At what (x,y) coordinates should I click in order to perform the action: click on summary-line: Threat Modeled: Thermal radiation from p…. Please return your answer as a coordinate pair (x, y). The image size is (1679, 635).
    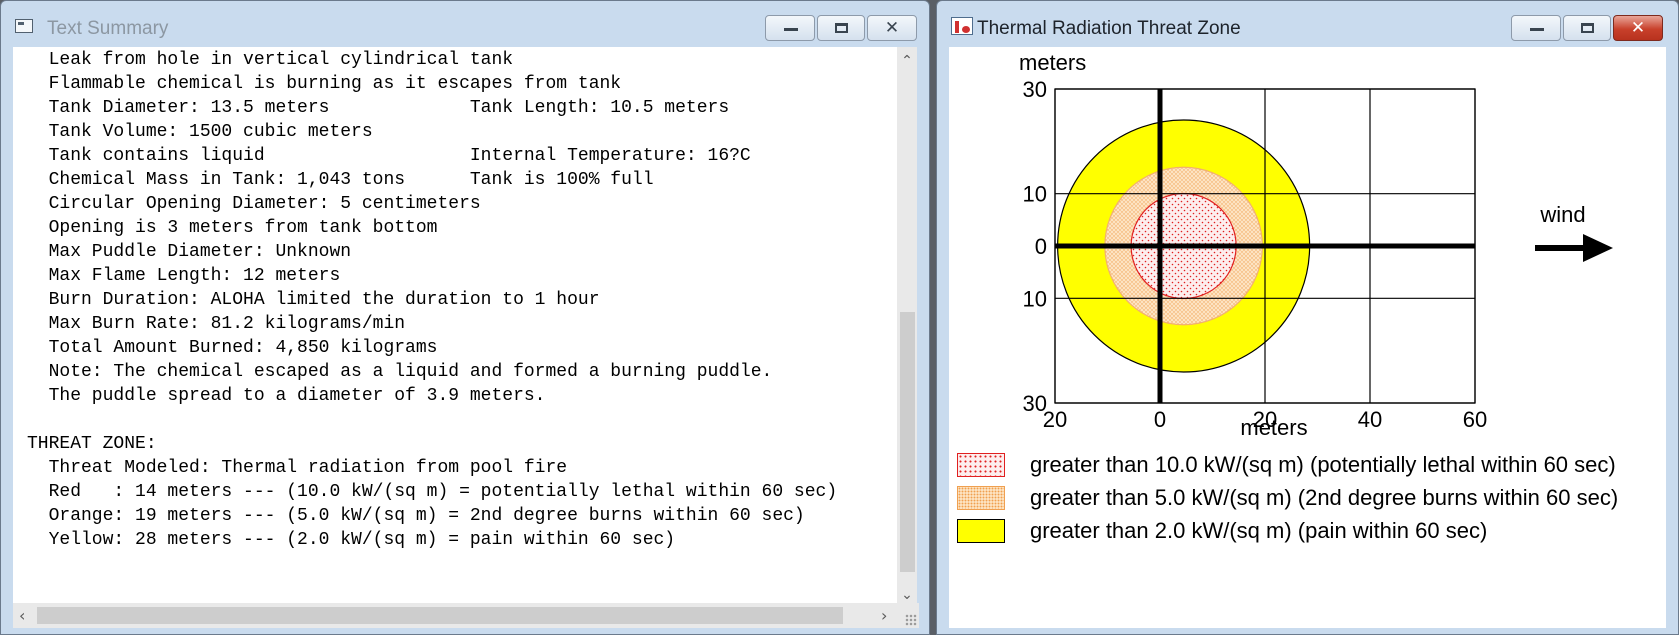
    Looking at the image, I should click on (297, 468).